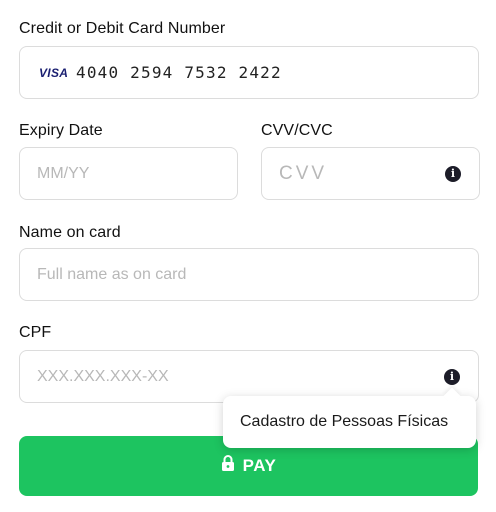 The width and height of the screenshot is (496, 512). I want to click on visa-logo: VISA, so click(54, 72).